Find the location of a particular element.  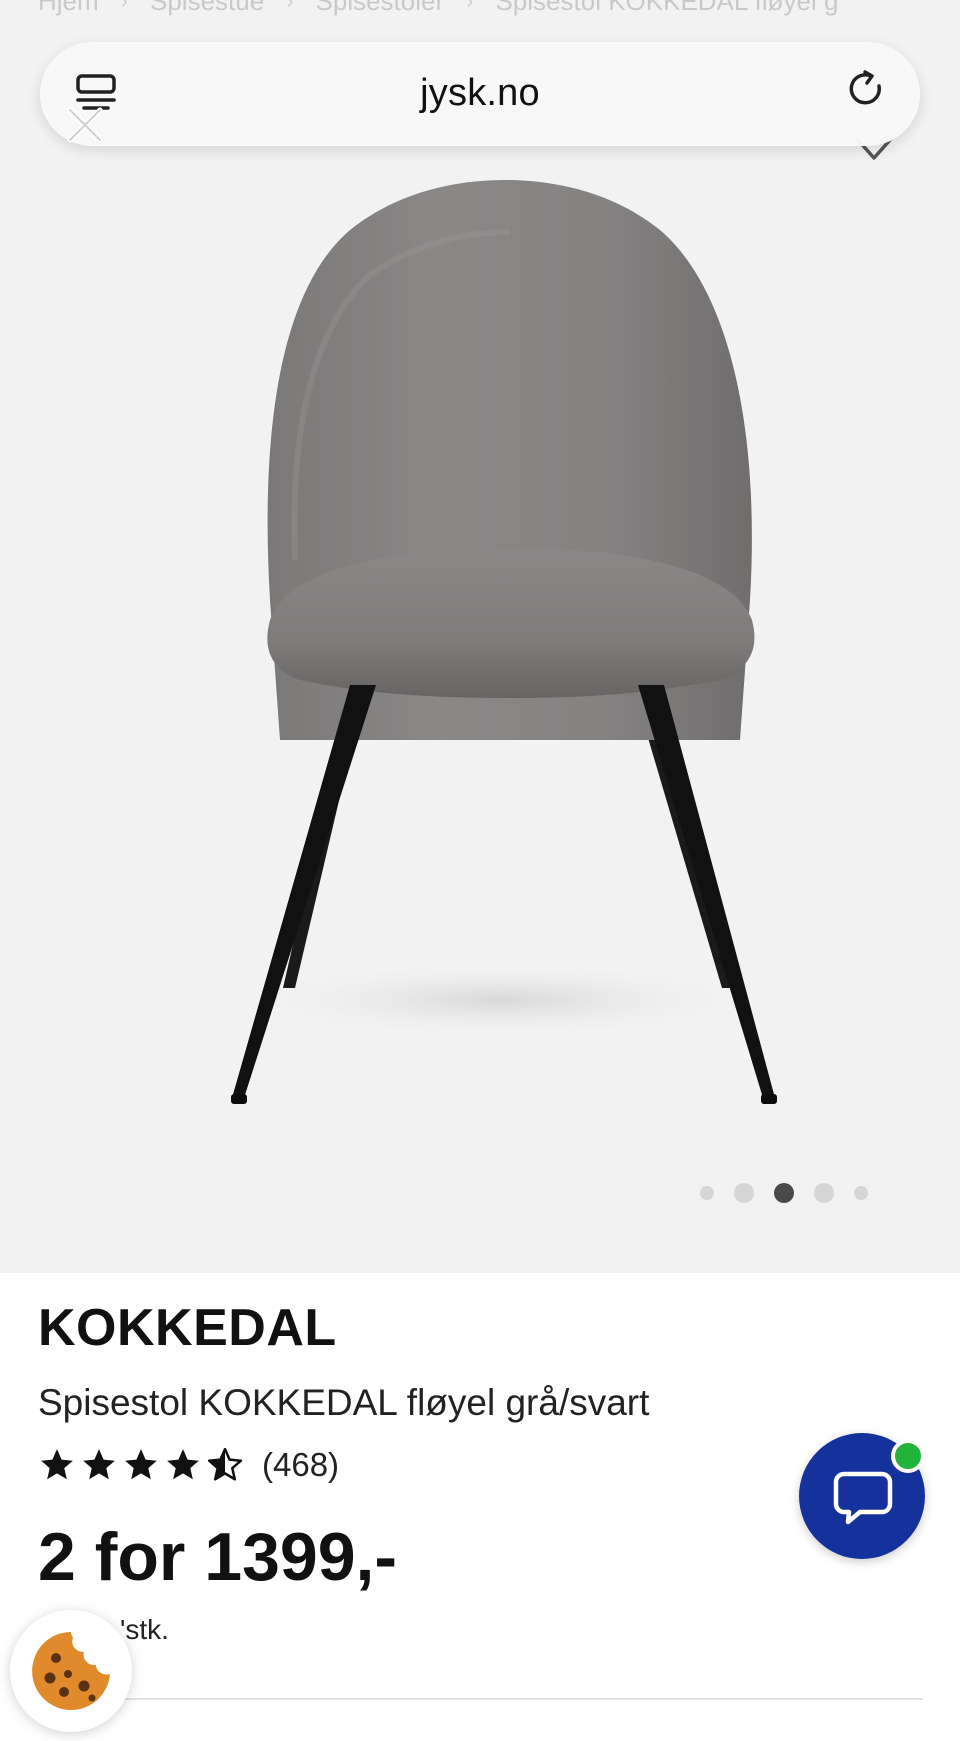

cookie-settings-button is located at coordinates (71, 1671).